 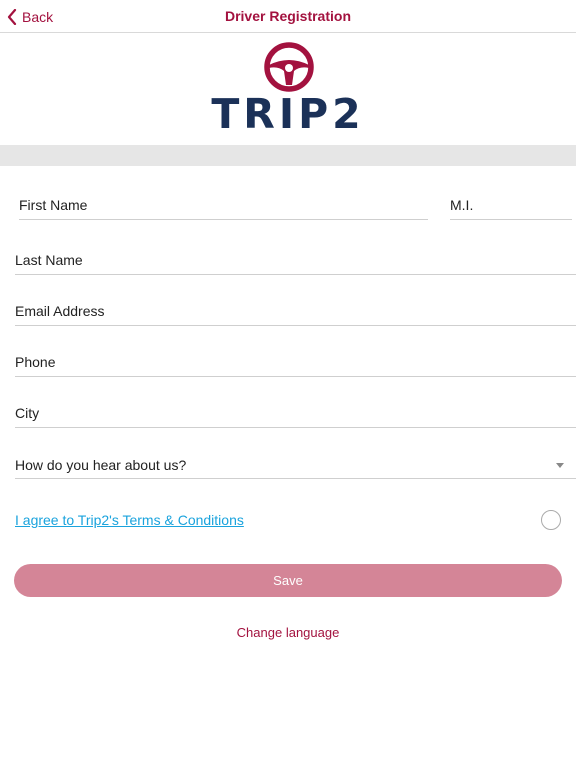 What do you see at coordinates (288, 580) in the screenshot?
I see `save-button: Save` at bounding box center [288, 580].